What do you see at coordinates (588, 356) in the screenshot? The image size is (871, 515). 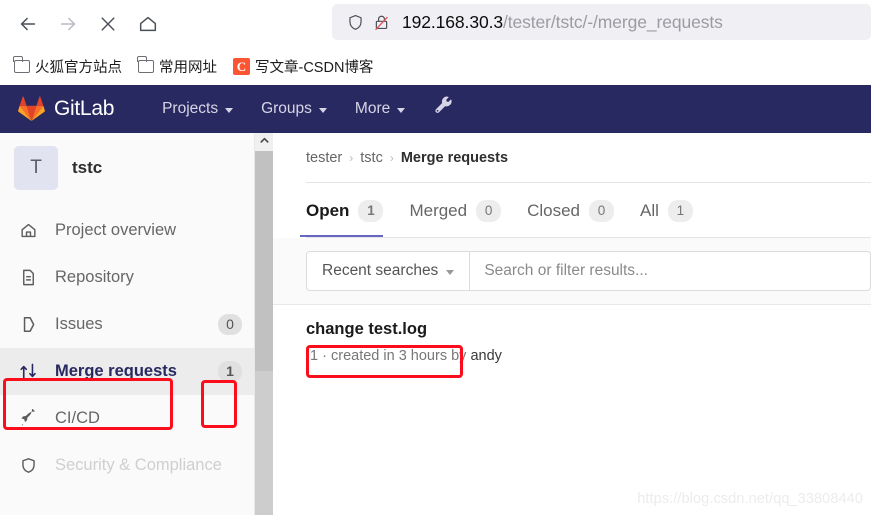 I see `merge-request-meta: !1 · created in 3 hours by andy` at bounding box center [588, 356].